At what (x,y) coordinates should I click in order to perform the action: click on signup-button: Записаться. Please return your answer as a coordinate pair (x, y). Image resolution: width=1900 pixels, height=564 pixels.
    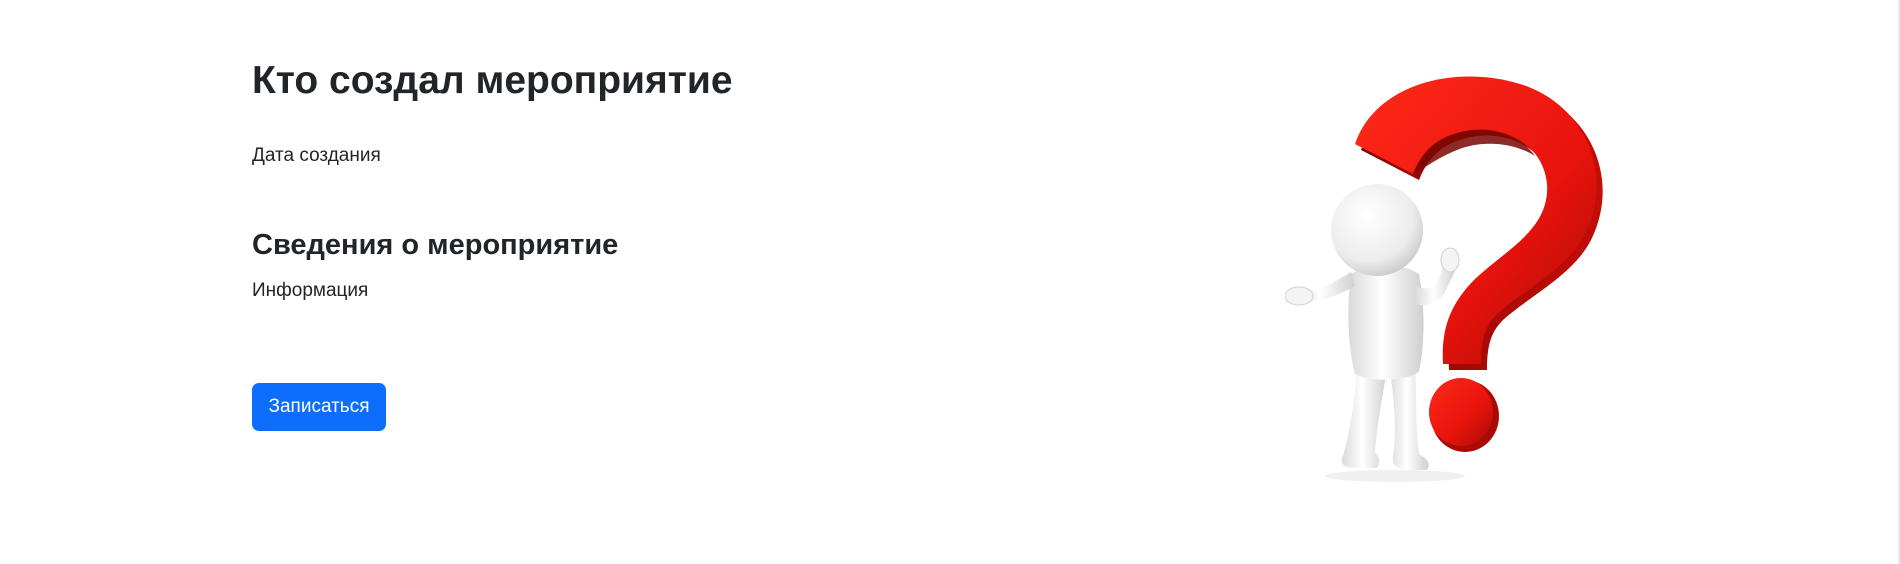
    Looking at the image, I should click on (319, 407).